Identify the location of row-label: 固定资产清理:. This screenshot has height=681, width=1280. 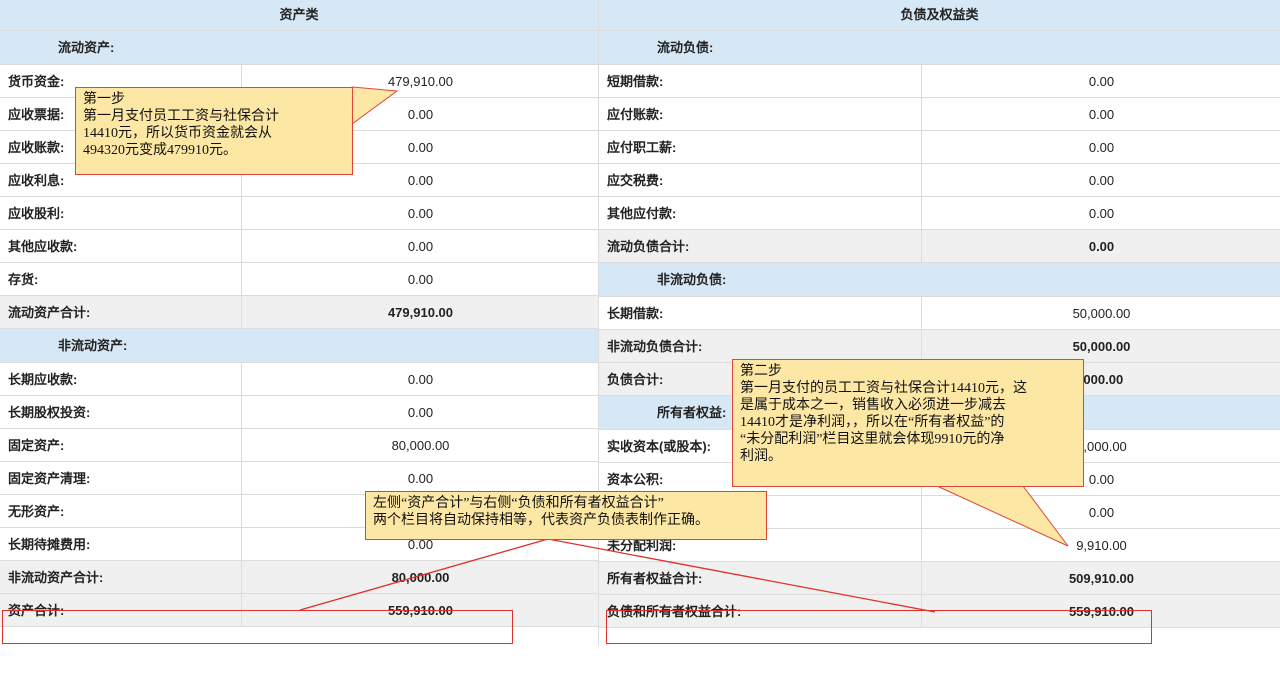
(49, 478).